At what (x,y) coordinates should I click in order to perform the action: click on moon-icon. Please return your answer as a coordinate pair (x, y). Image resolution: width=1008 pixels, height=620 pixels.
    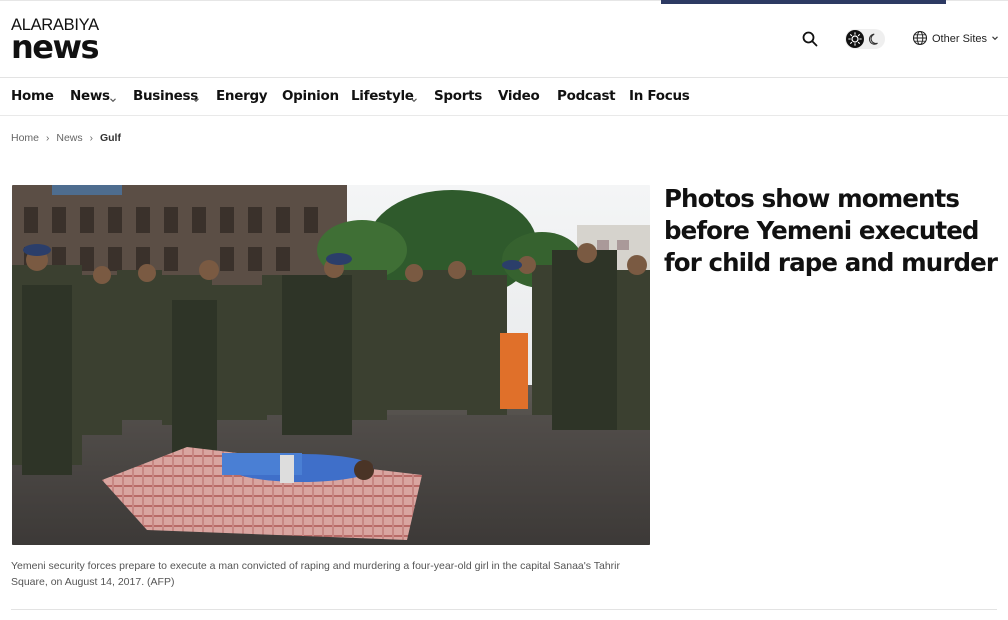
    Looking at the image, I should click on (875, 39).